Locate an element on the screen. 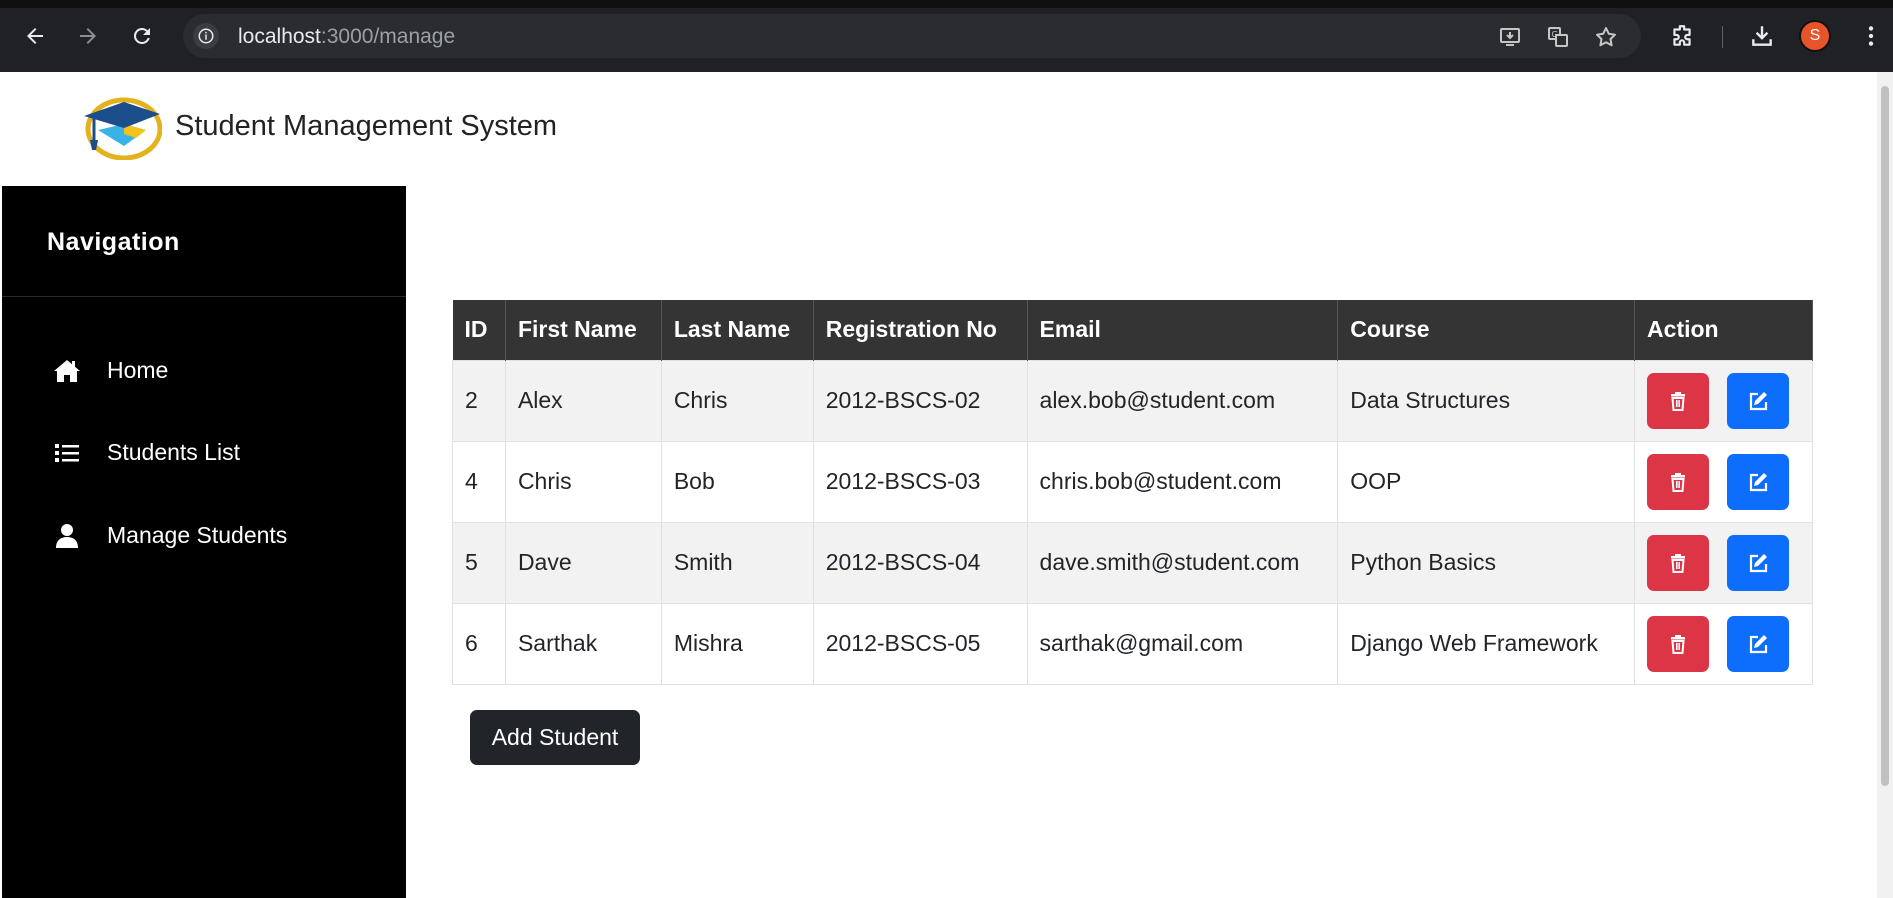 The height and width of the screenshot is (898, 1893). browser-menu-icon is located at coordinates (1871, 36).